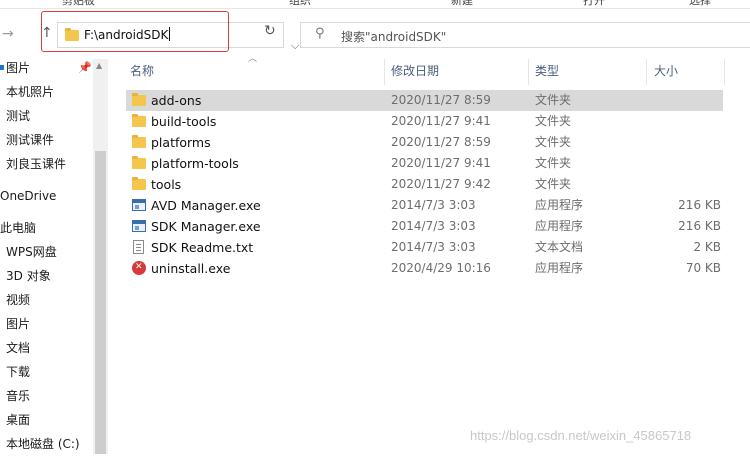 The width and height of the screenshot is (750, 456). I want to click on address-toolbar: → ↑ F:\androidSDK ⌵ ↻ ⚲ 搜索"androidSDK", so click(375, 34).